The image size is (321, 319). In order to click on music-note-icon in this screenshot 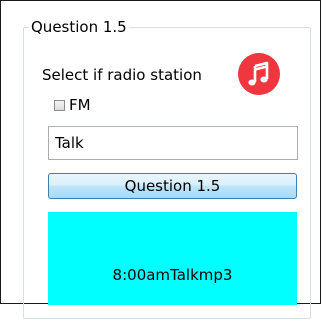, I will do `click(259, 74)`.